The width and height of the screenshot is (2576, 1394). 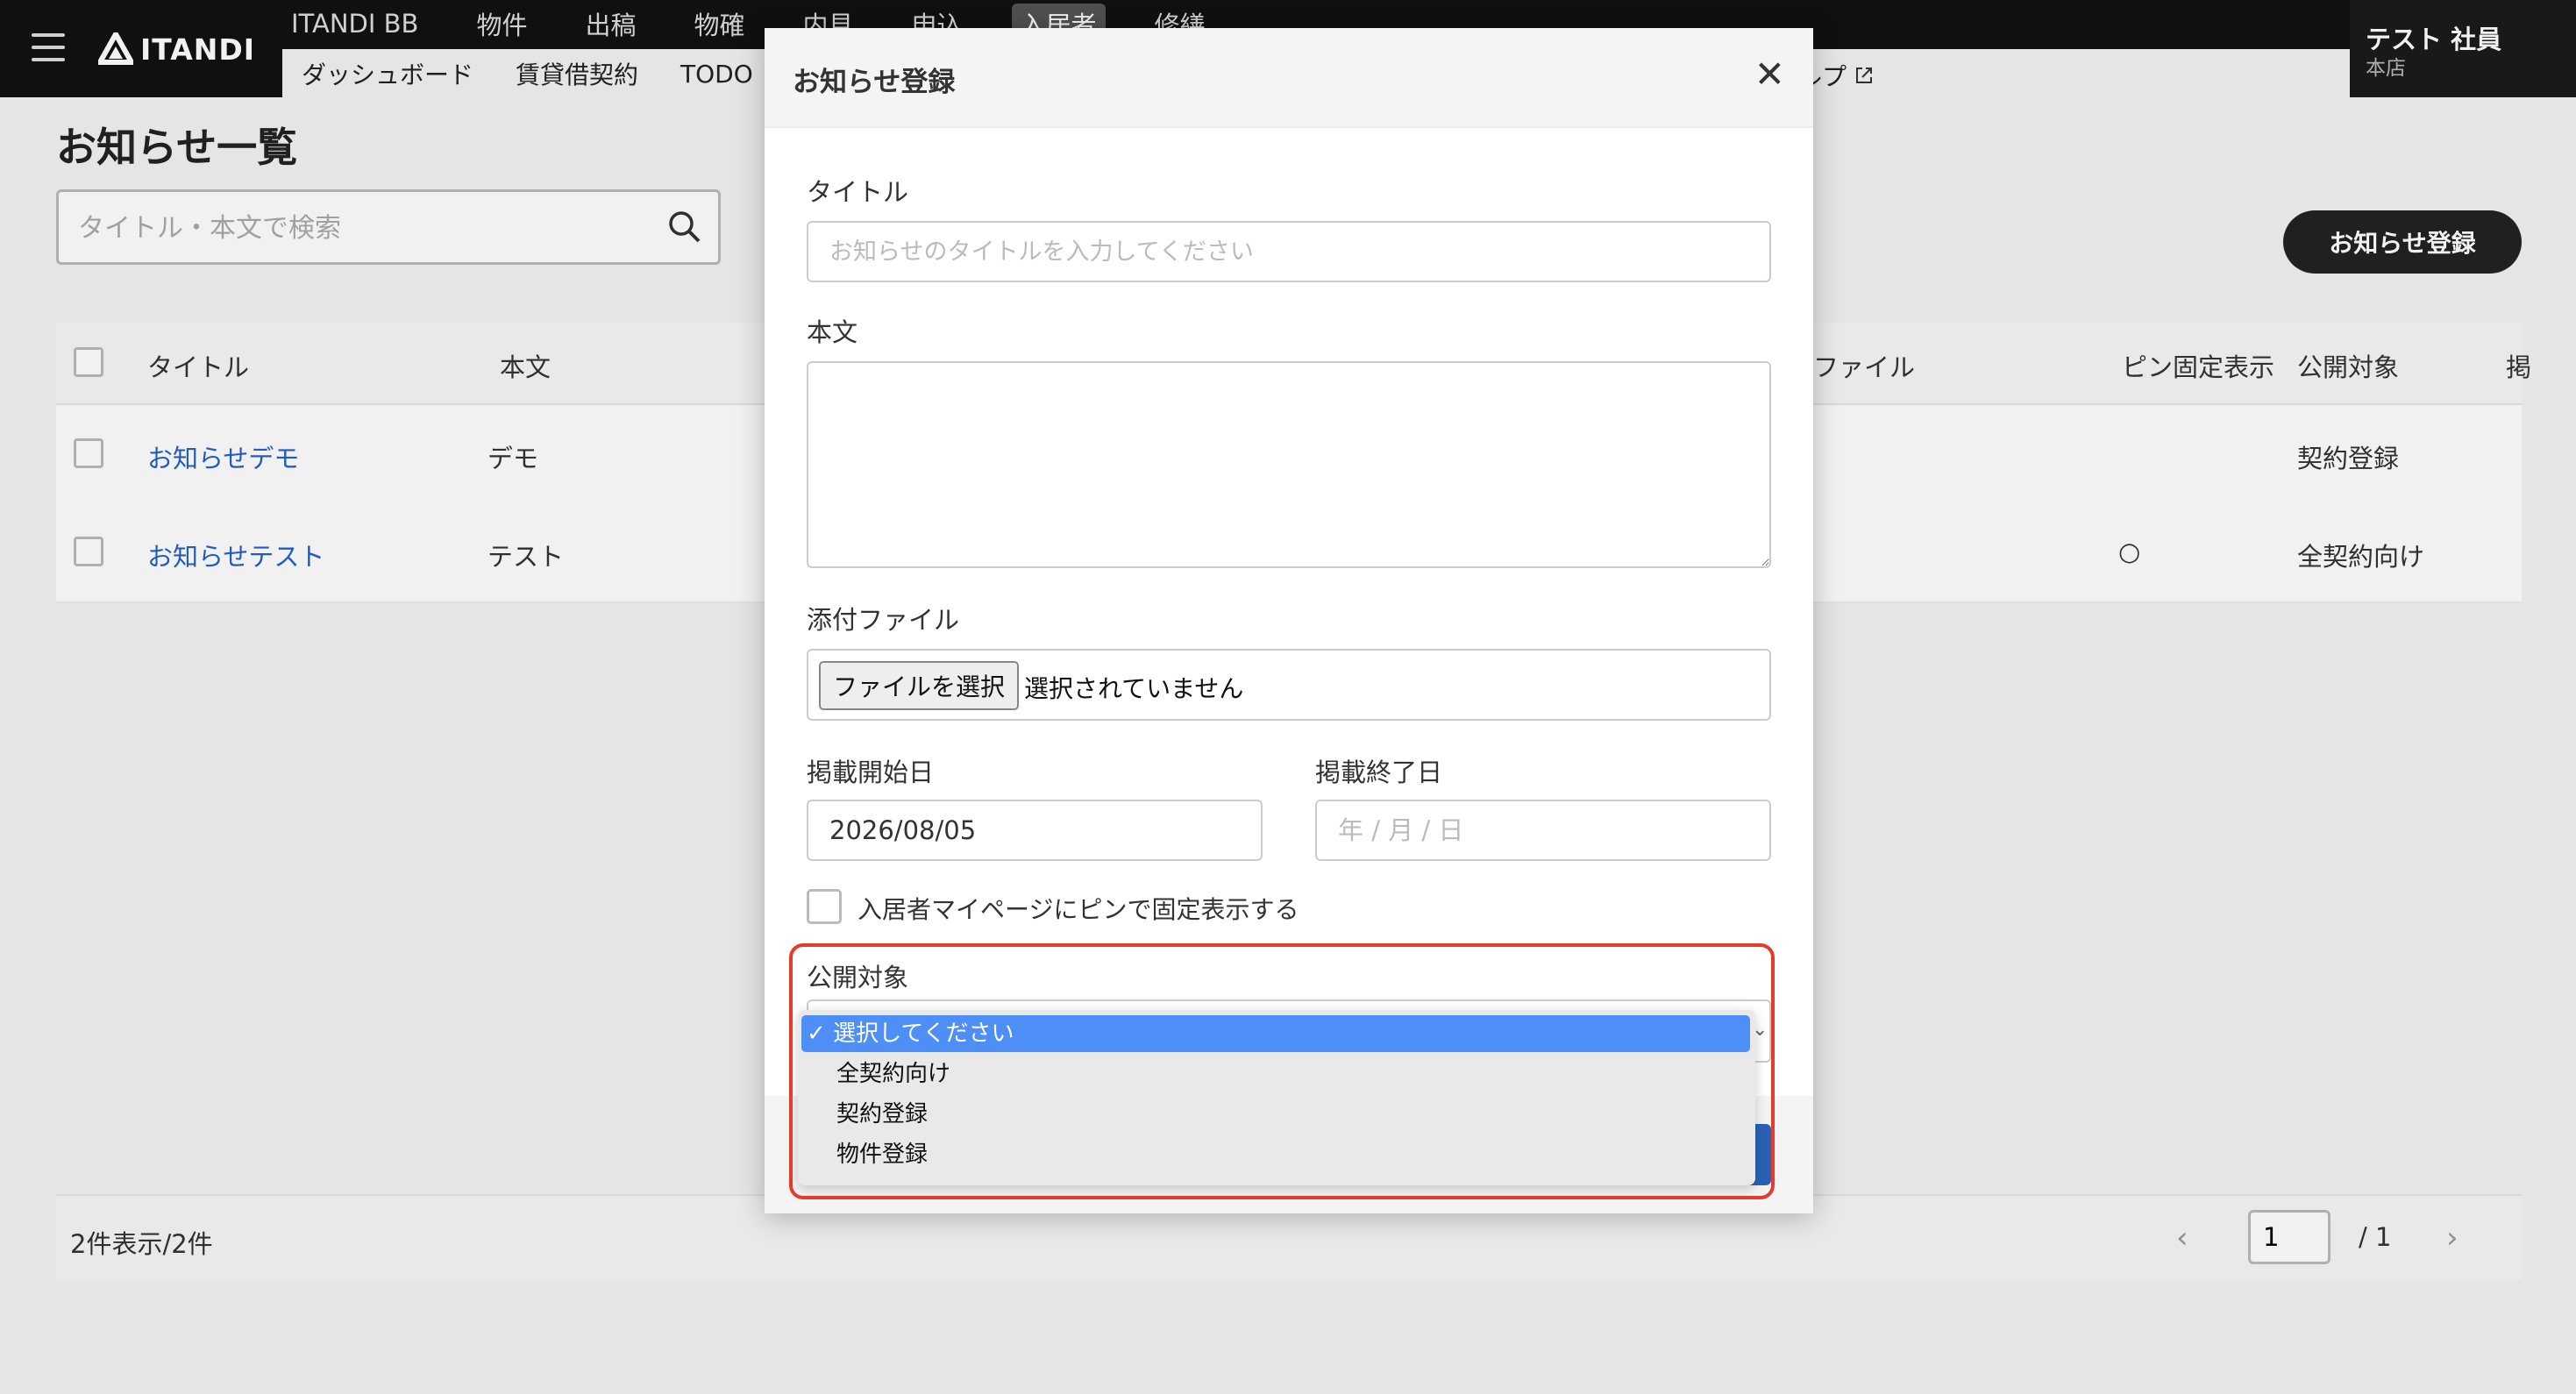 What do you see at coordinates (832, 332) in the screenshot?
I see `body-label: 本文` at bounding box center [832, 332].